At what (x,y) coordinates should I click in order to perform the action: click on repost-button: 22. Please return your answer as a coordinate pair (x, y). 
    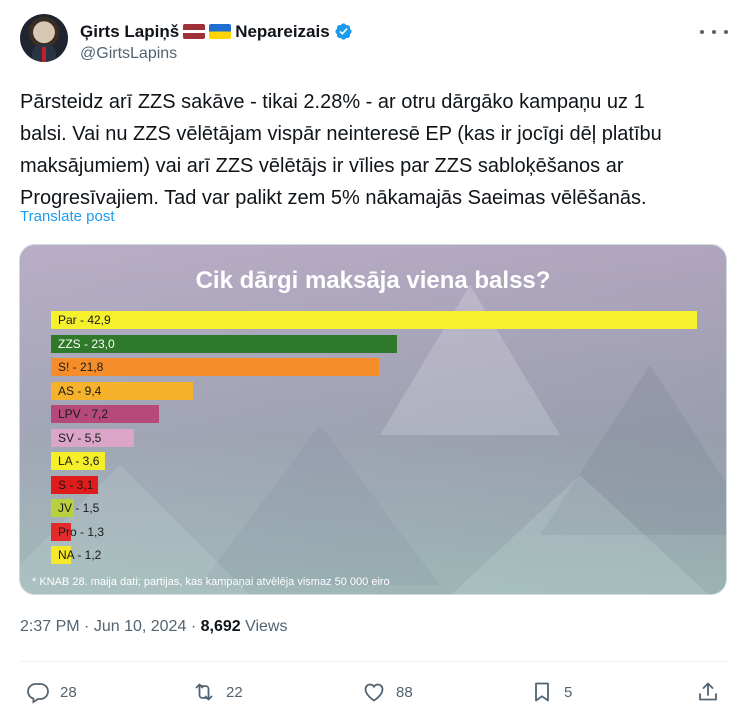
    Looking at the image, I should click on (217, 692).